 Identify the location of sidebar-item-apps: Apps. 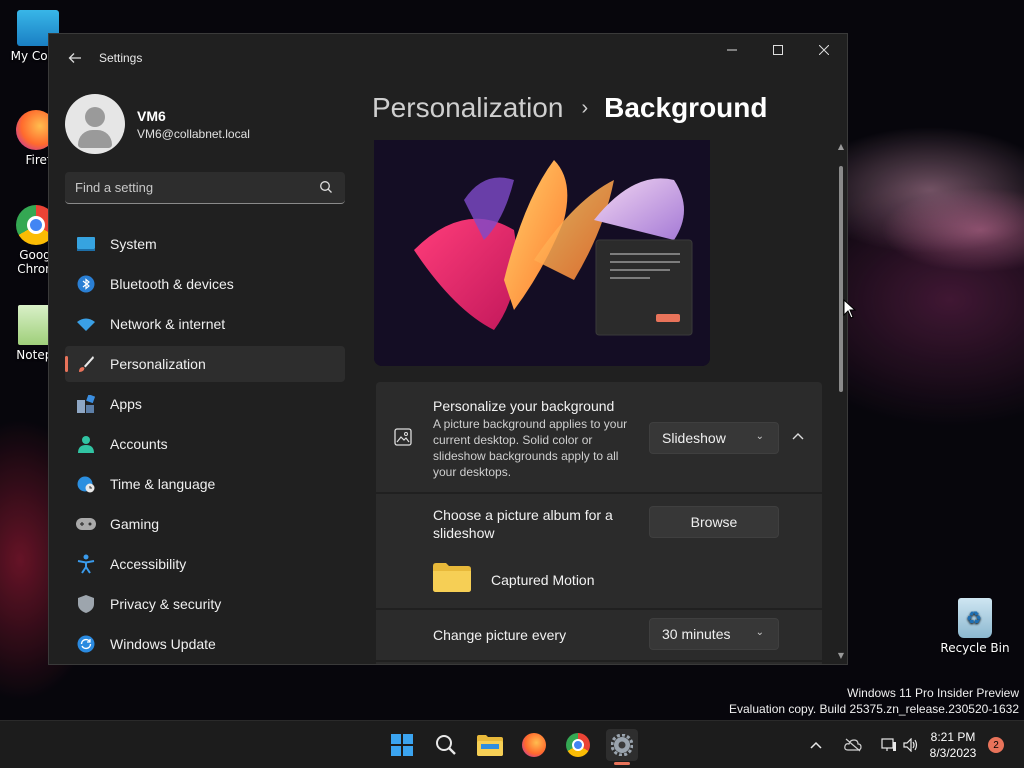
(205, 404).